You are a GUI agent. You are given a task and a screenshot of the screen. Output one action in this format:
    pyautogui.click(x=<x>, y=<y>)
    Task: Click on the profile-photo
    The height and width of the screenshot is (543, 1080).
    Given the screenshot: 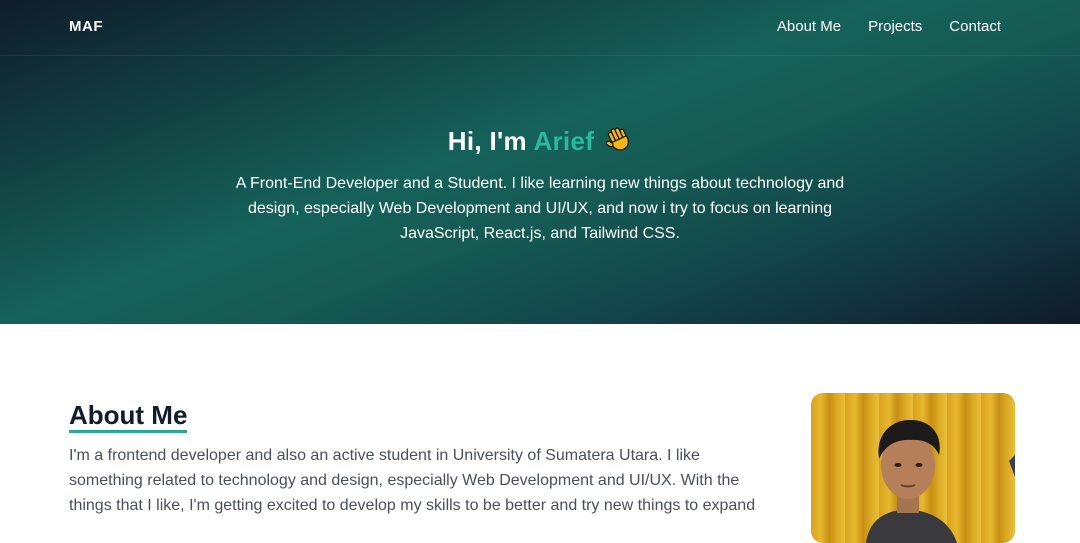 What is the action you would take?
    pyautogui.click(x=913, y=468)
    